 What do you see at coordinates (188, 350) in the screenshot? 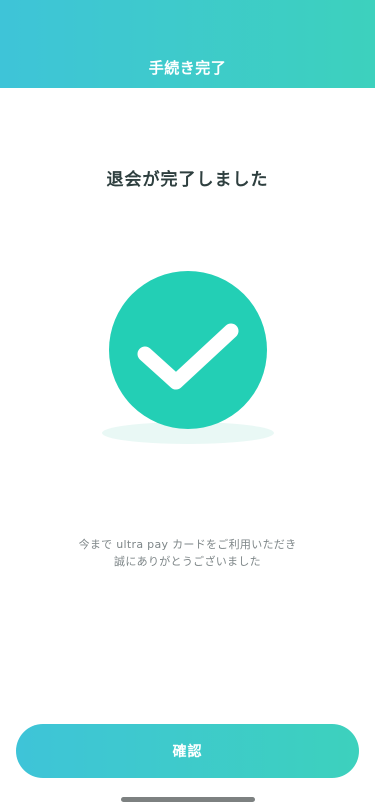
I see `check-circle` at bounding box center [188, 350].